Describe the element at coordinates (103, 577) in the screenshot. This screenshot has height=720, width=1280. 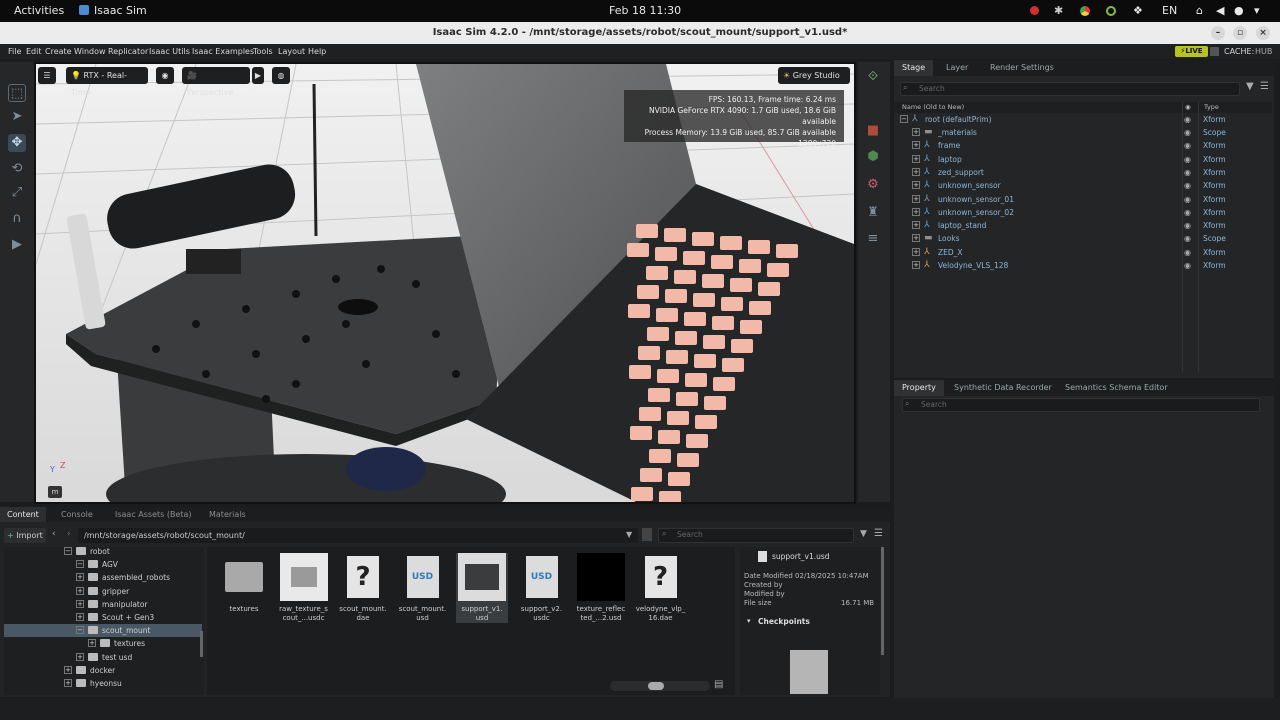
I see `folder-row-assembled-robots: + assembled_robots` at that location.